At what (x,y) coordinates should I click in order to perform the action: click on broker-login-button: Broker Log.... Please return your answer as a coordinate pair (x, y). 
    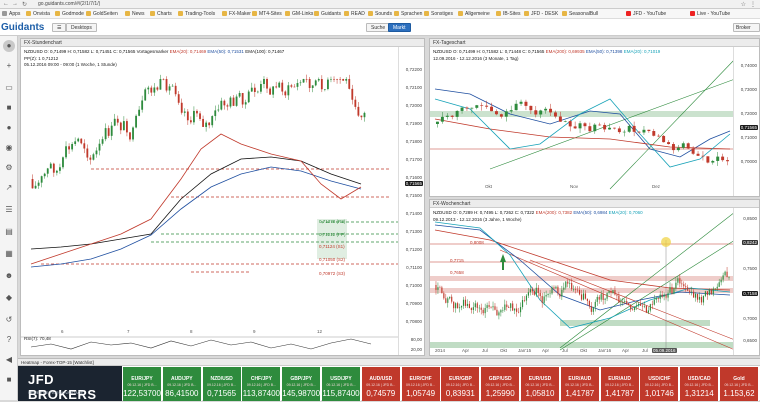
    Looking at the image, I should click on (746, 27).